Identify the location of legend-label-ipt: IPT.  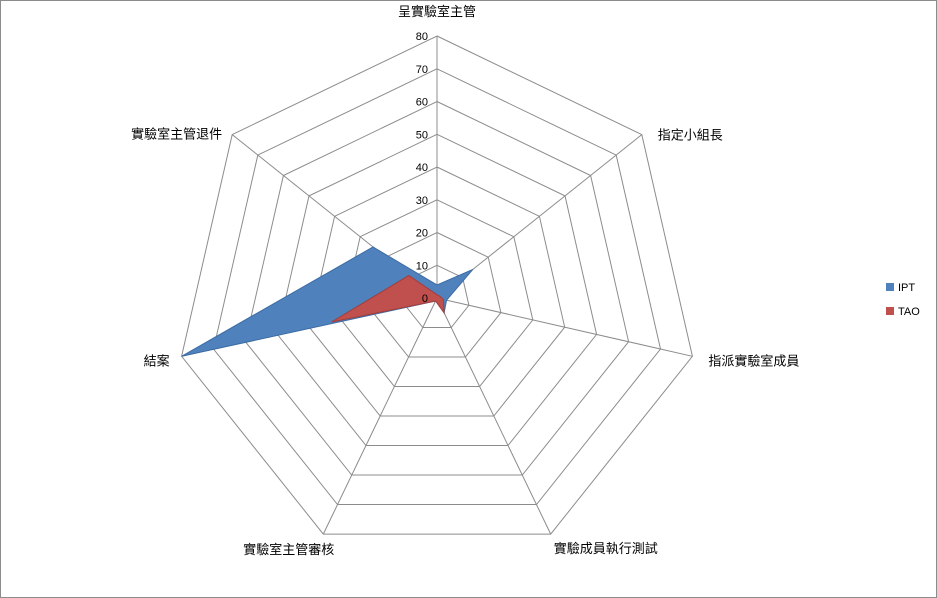
(906, 288).